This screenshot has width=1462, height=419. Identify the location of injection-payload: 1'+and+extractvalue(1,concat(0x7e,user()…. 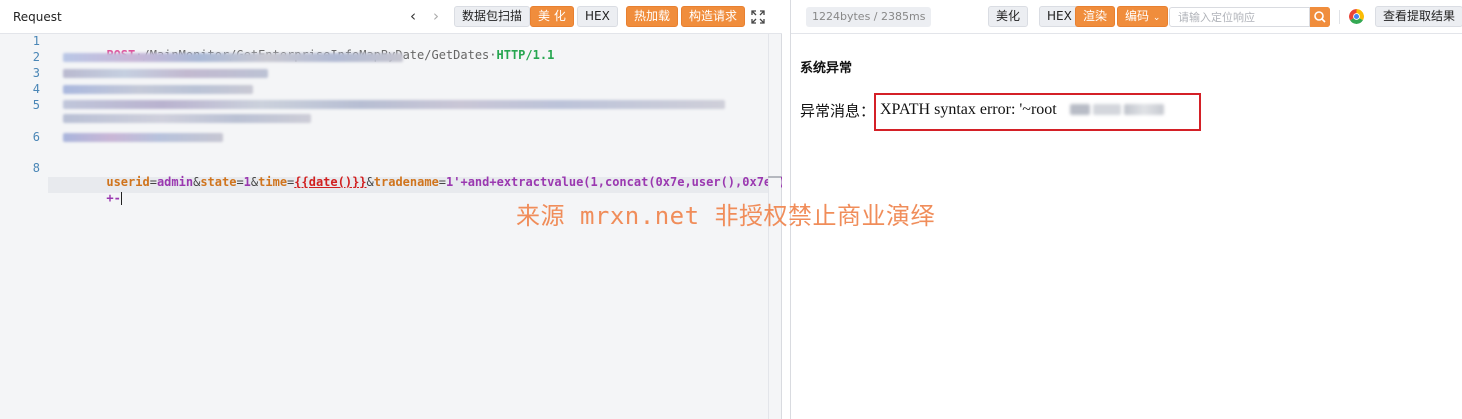
(623, 182).